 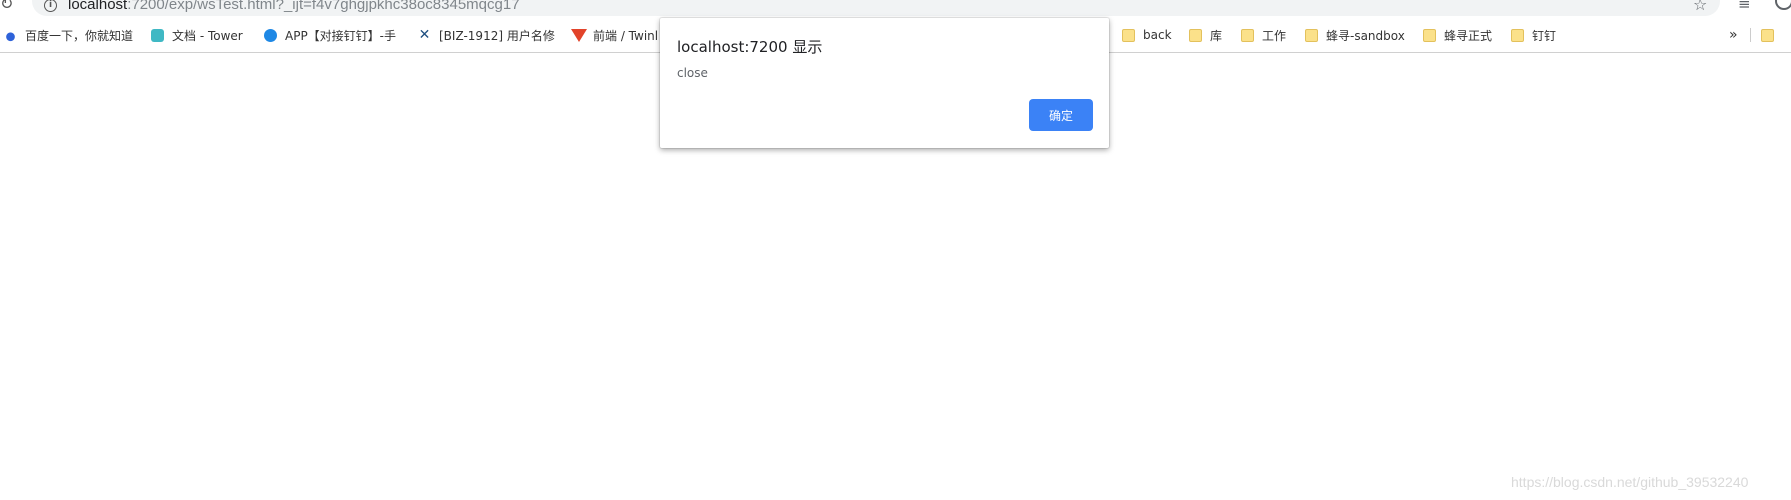 I want to click on tower-icon, so click(x=157, y=35).